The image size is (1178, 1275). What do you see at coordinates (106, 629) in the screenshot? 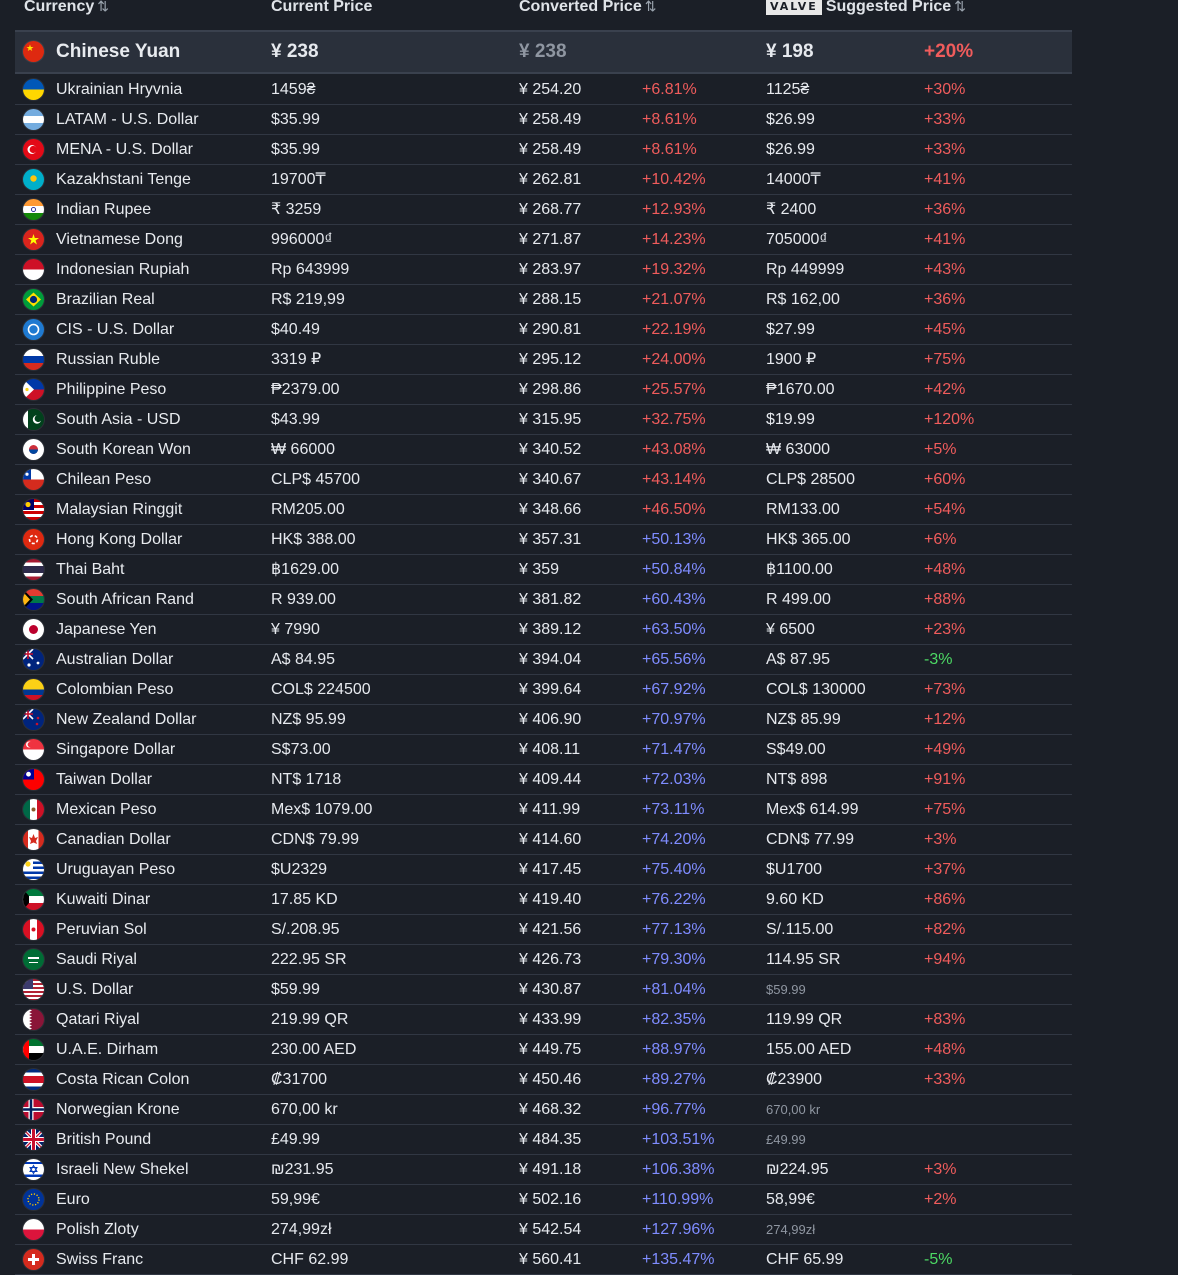
I see `currency-name: Japanese Yen` at bounding box center [106, 629].